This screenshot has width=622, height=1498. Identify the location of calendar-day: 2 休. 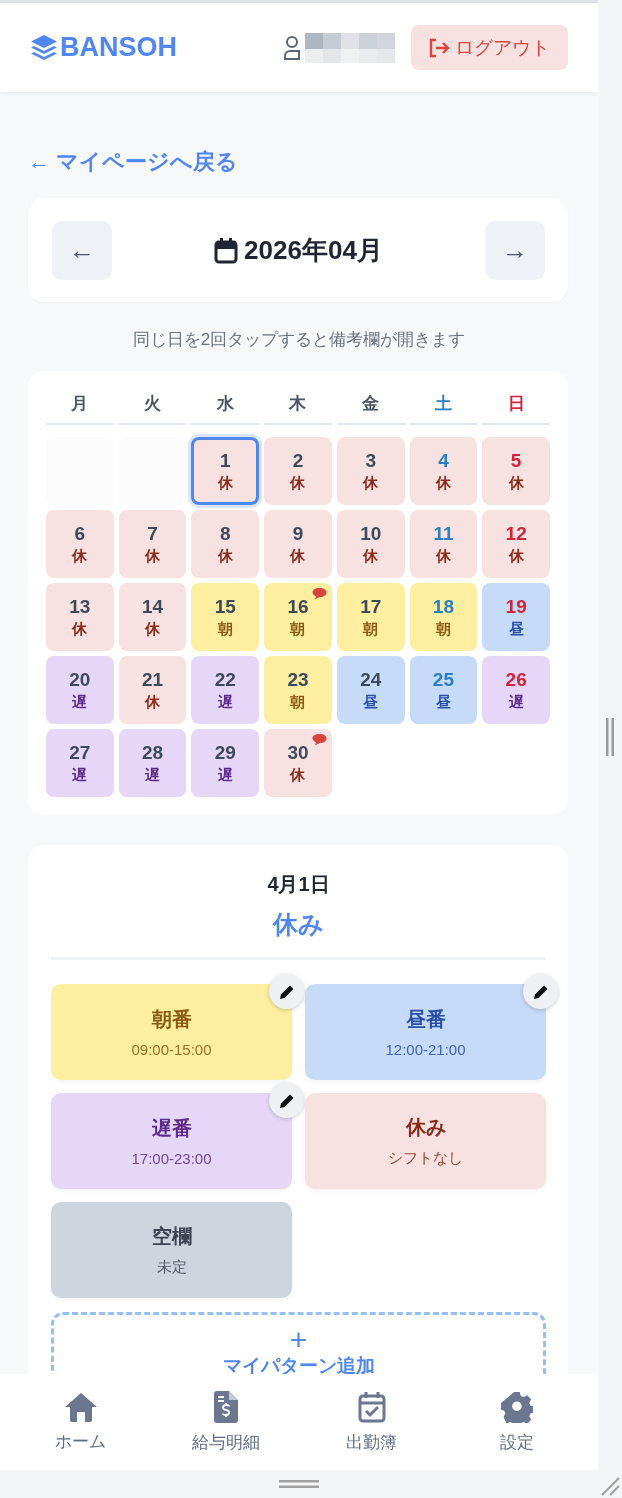
(298, 471).